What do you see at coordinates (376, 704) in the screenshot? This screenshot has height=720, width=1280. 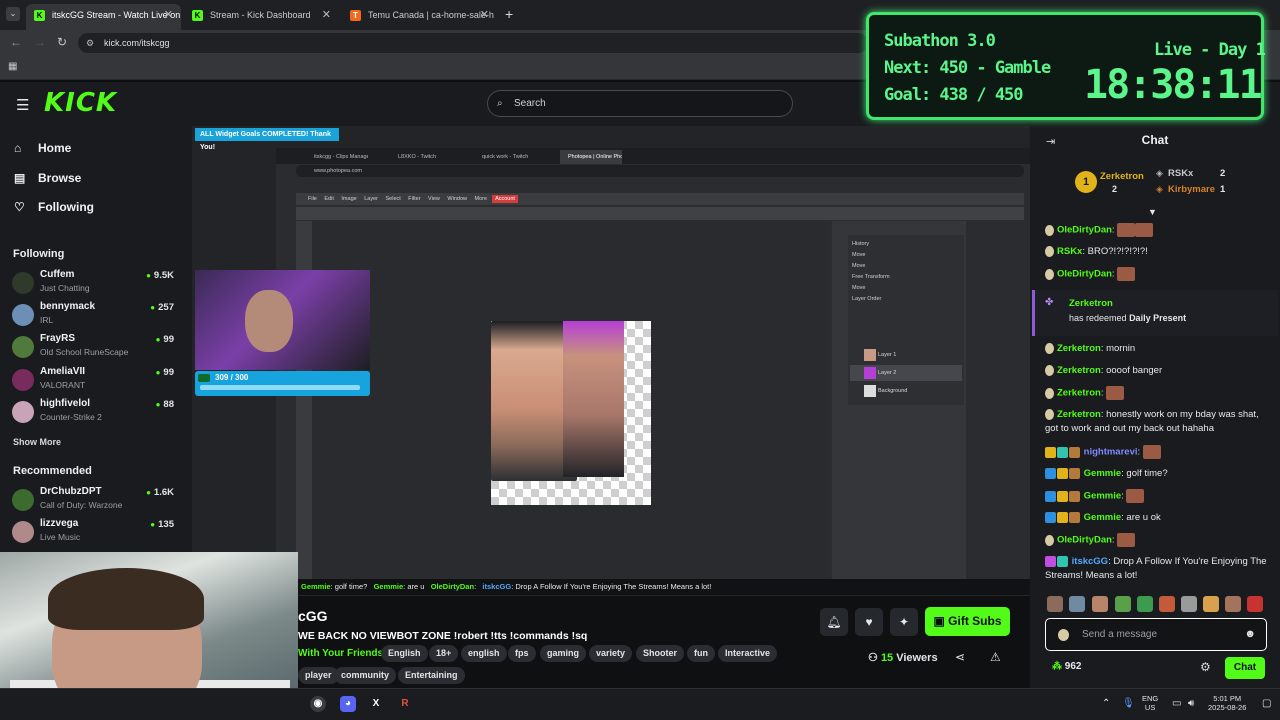 I see `x-app-icon: X` at bounding box center [376, 704].